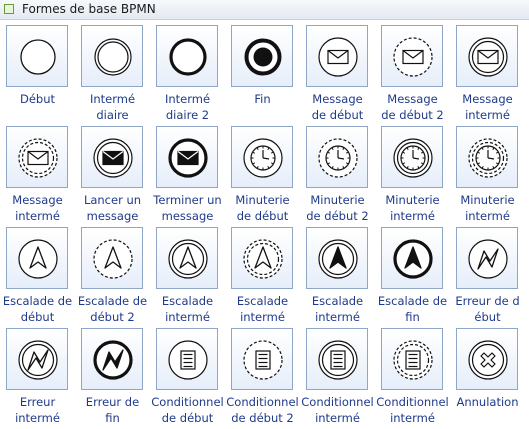 This screenshot has width=529, height=429. Describe the element at coordinates (37, 258) in the screenshot. I see `escalation-start-icon` at that location.